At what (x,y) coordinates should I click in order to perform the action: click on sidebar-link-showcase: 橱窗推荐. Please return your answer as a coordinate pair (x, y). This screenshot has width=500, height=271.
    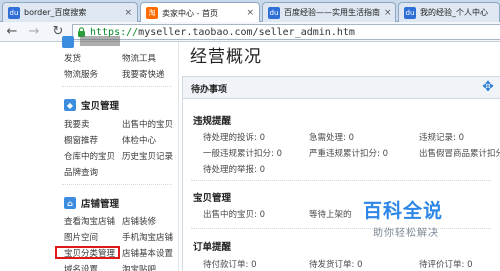
    Looking at the image, I should click on (81, 140).